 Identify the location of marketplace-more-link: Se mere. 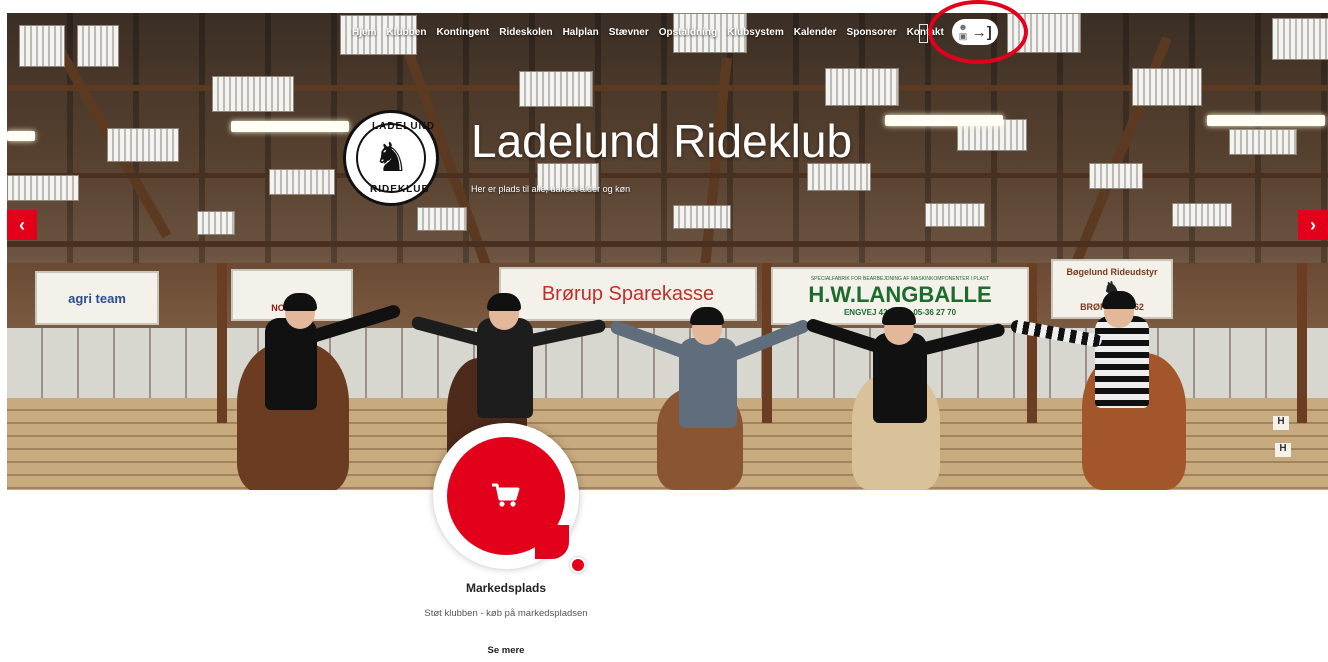
(506, 650).